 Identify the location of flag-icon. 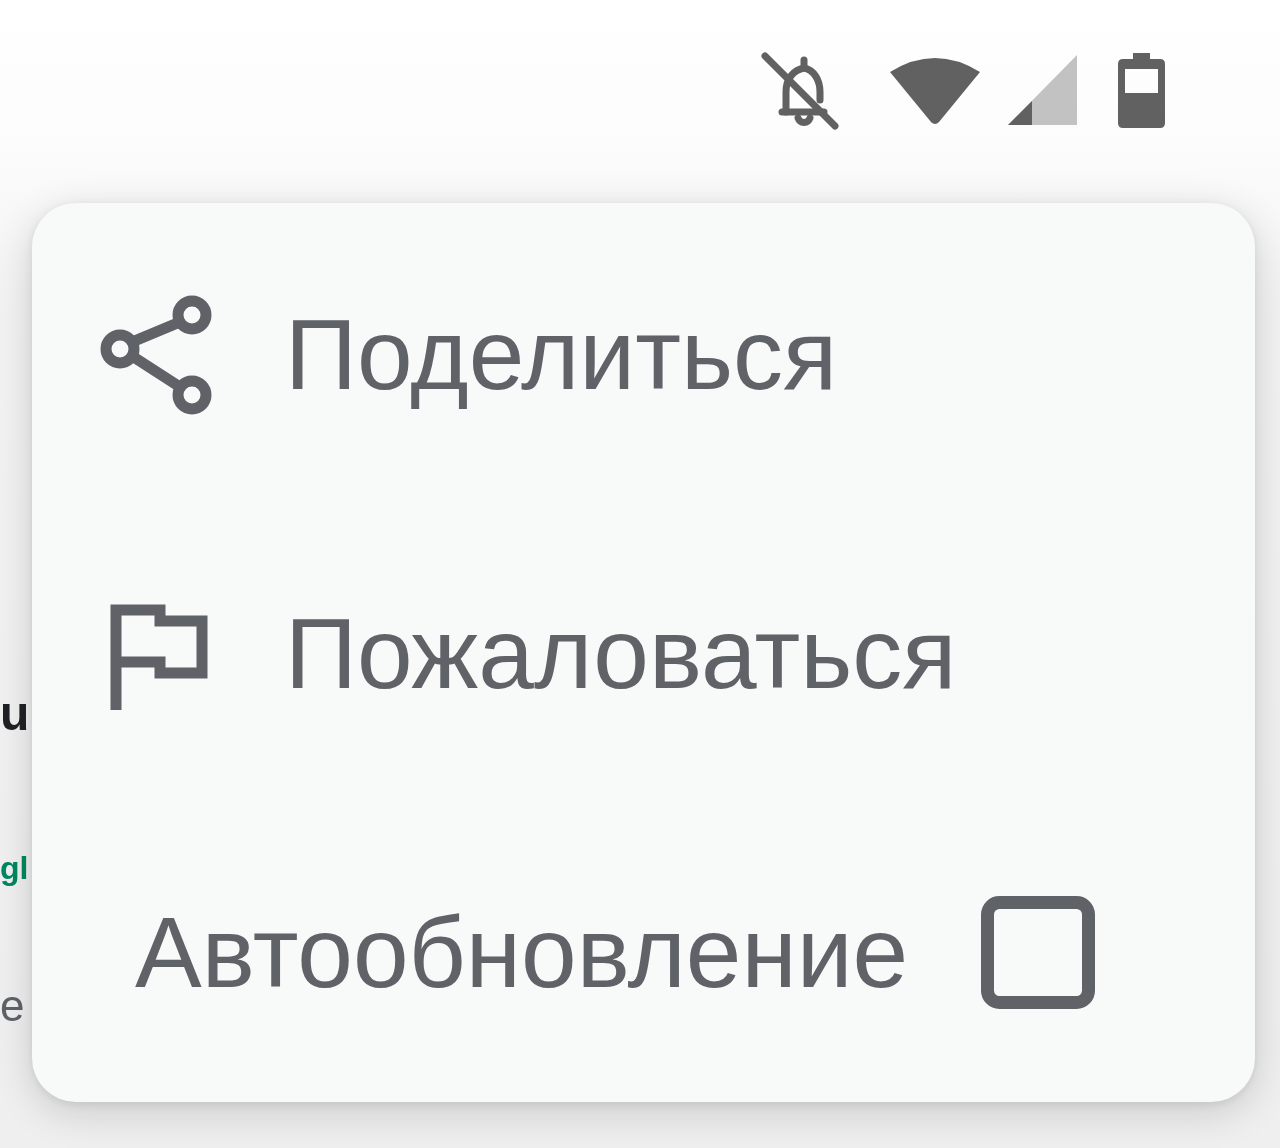
(159, 656).